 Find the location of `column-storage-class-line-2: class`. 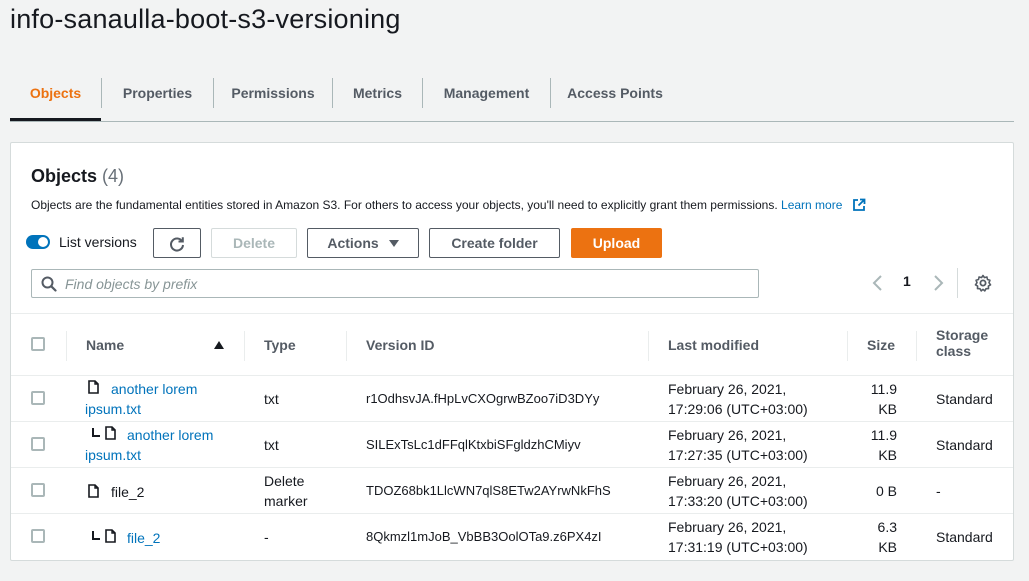

column-storage-class-line-2: class is located at coordinates (954, 351).